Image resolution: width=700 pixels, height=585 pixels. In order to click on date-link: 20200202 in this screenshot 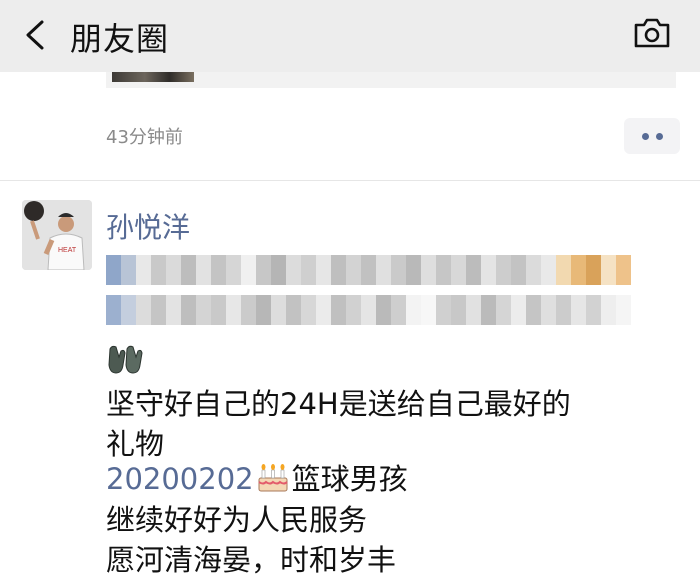, I will do `click(180, 479)`.